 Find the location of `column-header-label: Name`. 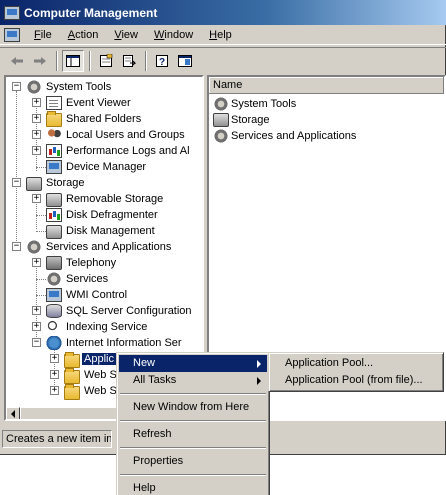

column-header-label: Name is located at coordinates (228, 85).